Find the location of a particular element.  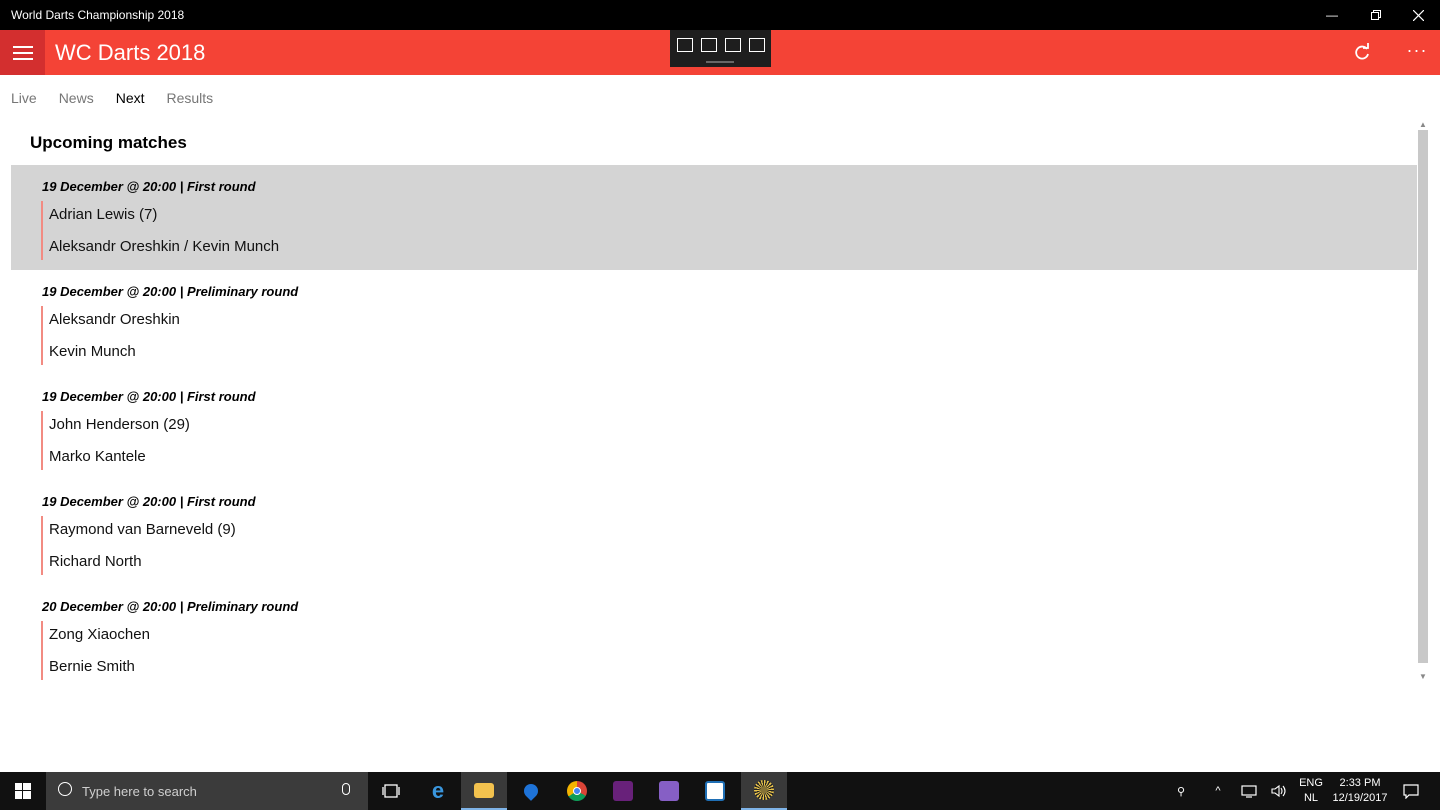

match-player-2: Marko Kantele is located at coordinates (97, 456).